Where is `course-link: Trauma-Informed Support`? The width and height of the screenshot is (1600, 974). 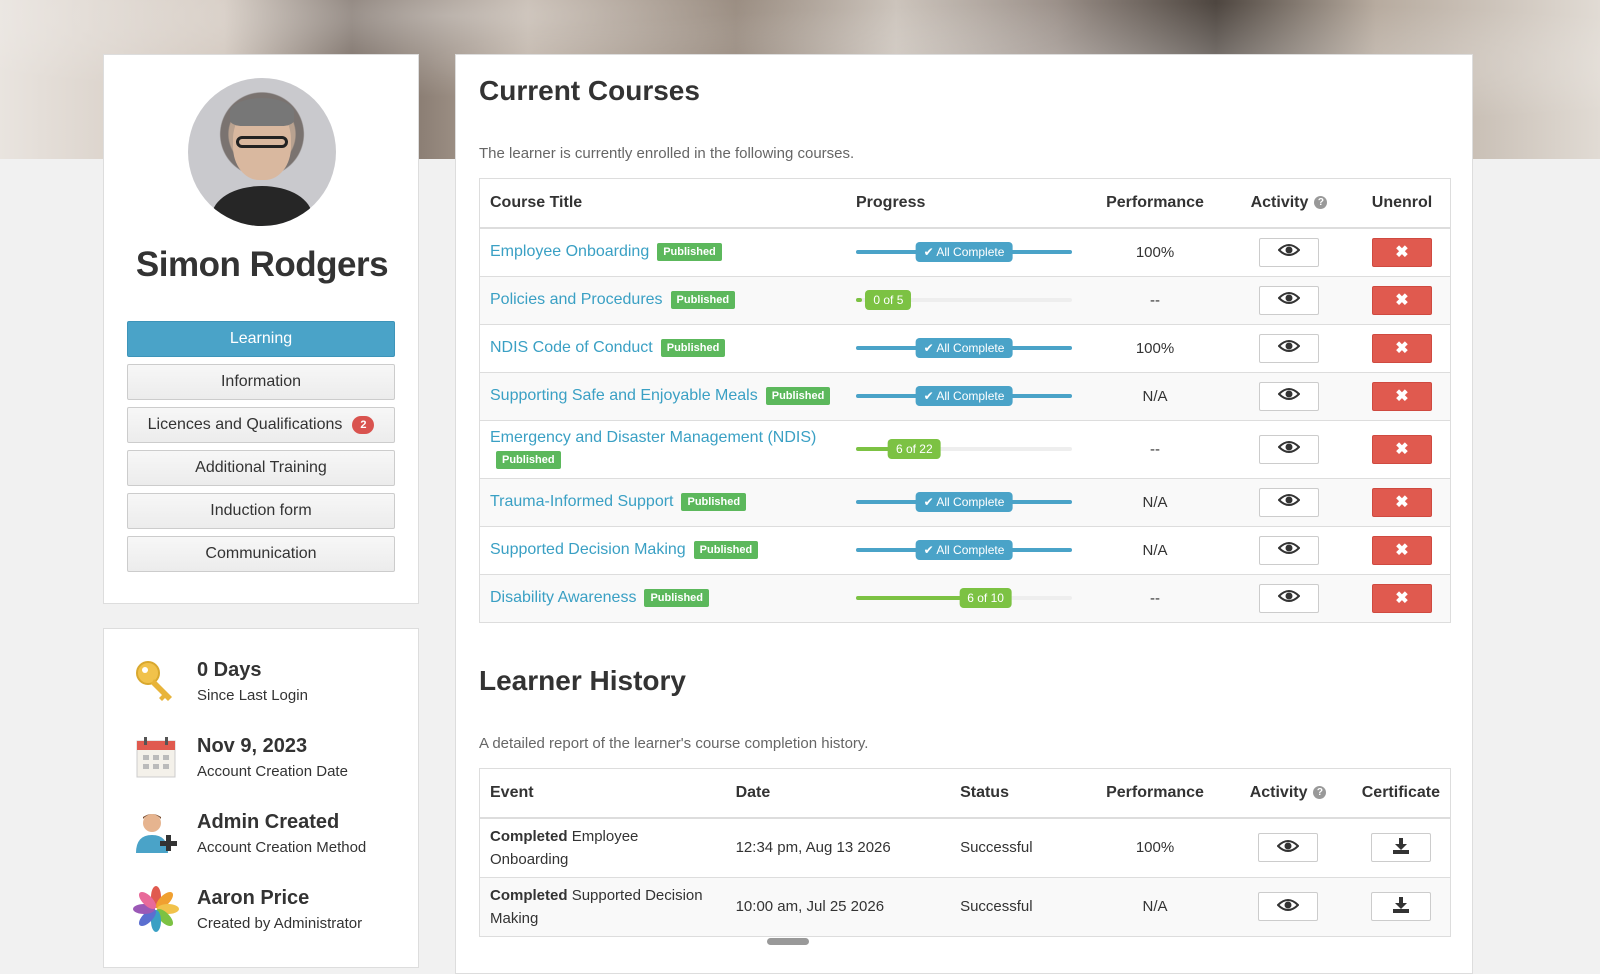 course-link: Trauma-Informed Support is located at coordinates (581, 501).